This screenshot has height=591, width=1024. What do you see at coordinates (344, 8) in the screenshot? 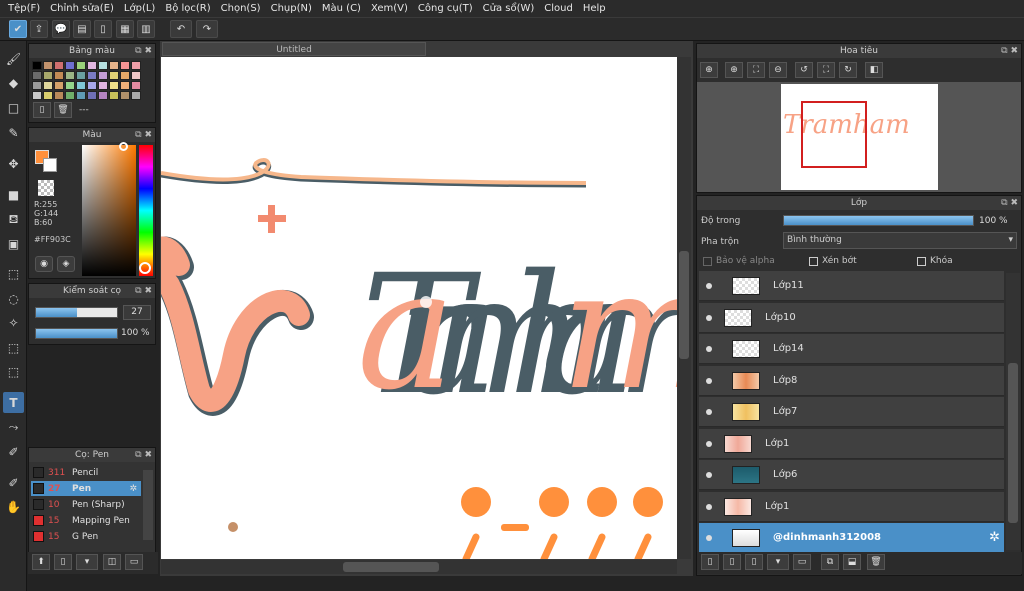
I see `menu-color: Màu (C)` at bounding box center [344, 8].